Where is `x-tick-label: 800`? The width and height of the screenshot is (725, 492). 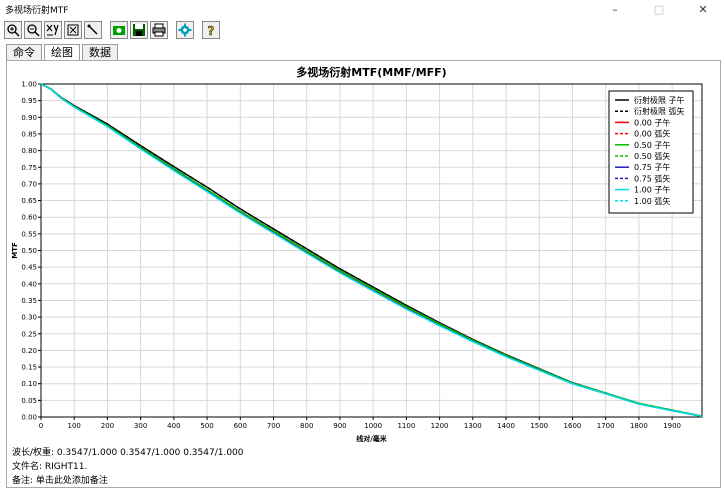
x-tick-label: 800 is located at coordinates (306, 426).